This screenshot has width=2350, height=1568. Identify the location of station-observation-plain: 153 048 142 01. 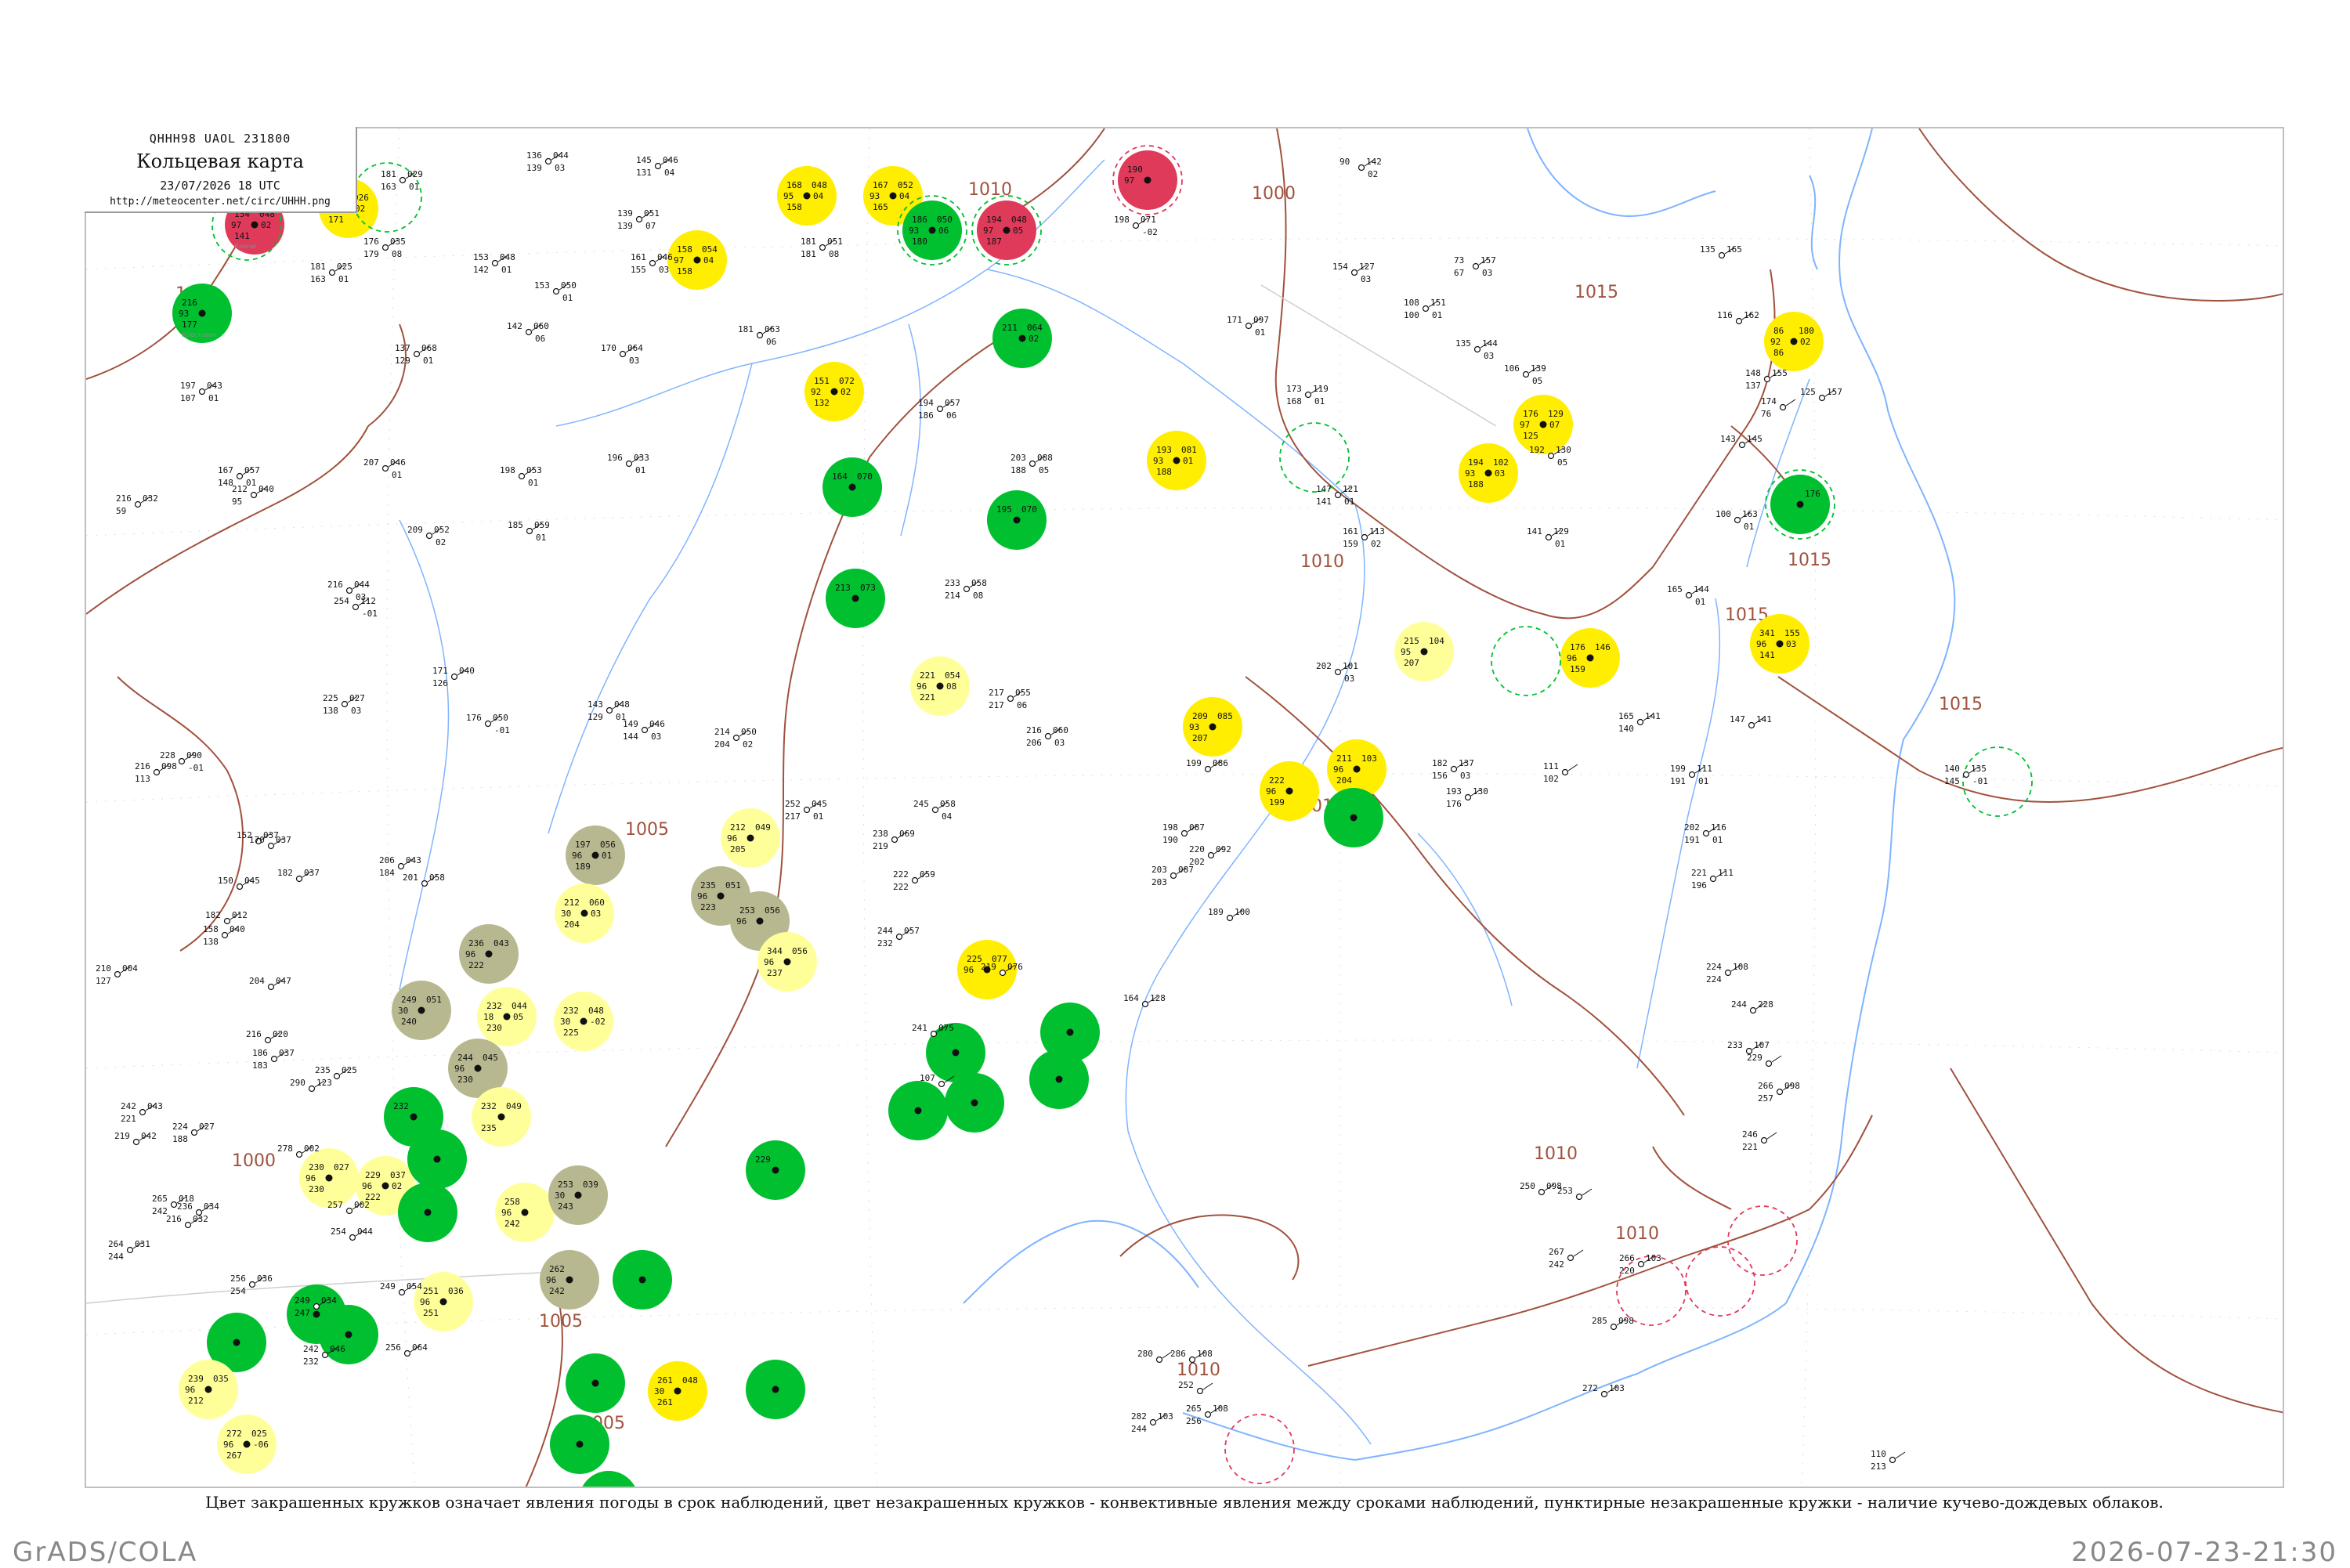
(494, 263).